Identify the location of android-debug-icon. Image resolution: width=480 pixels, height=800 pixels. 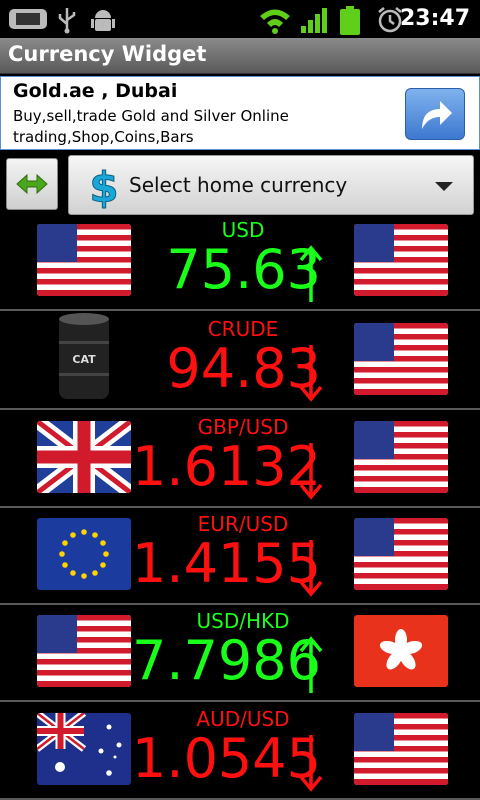
(103, 20).